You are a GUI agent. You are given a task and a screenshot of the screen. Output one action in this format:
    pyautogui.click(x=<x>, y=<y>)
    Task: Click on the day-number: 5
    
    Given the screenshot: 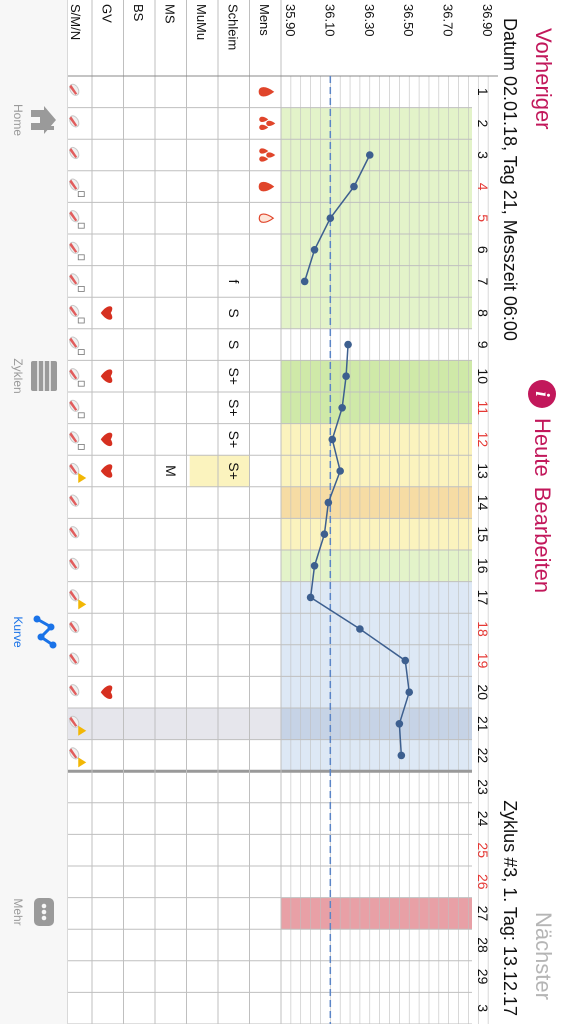 What is the action you would take?
    pyautogui.click(x=483, y=218)
    